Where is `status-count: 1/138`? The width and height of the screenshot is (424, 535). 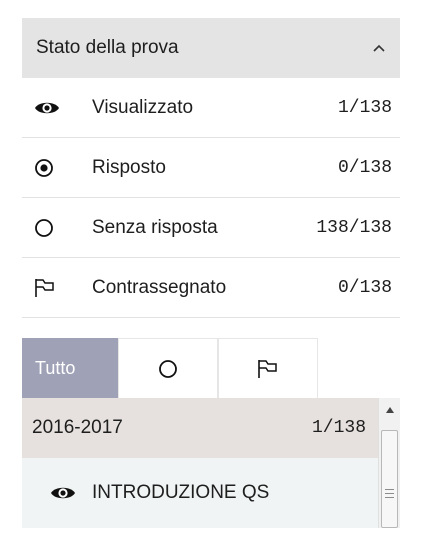 status-count: 1/138 is located at coordinates (364, 107).